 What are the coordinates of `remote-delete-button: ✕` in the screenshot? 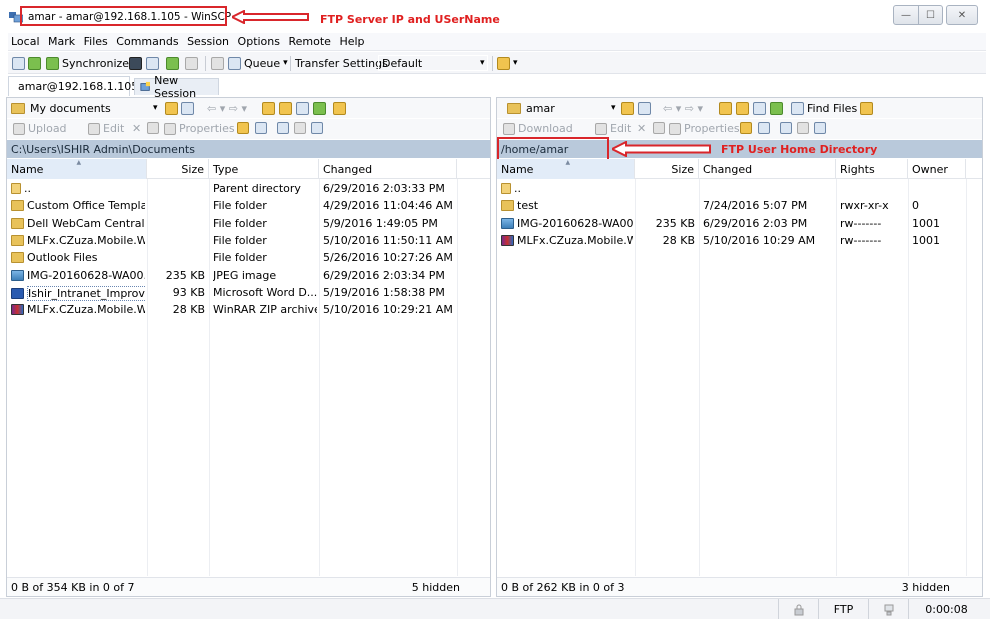 It's located at (641, 128).